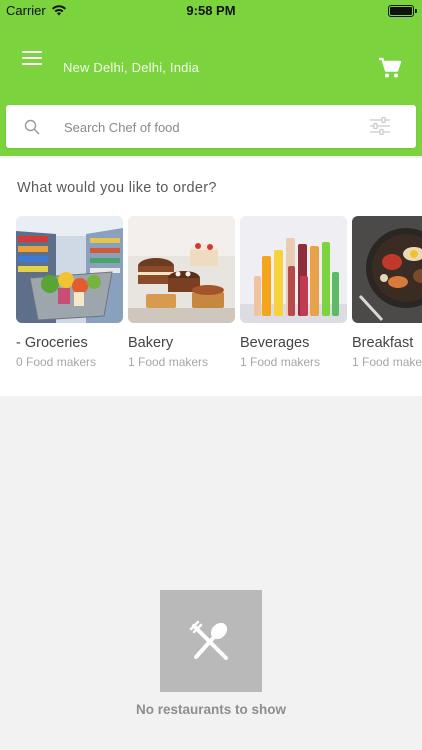 The width and height of the screenshot is (422, 750). I want to click on category-beverages: Beverages 1 Food makers, so click(293, 292).